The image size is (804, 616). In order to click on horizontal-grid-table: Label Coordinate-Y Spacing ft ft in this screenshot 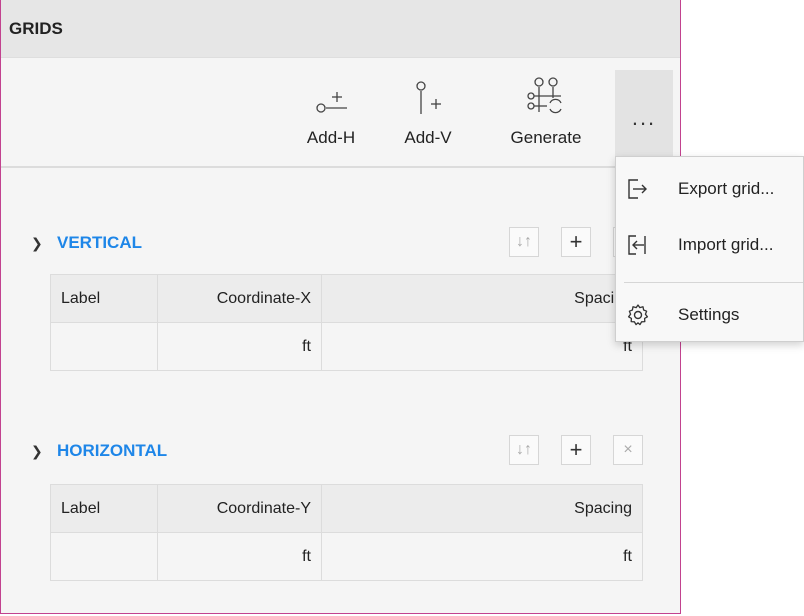, I will do `click(346, 532)`.